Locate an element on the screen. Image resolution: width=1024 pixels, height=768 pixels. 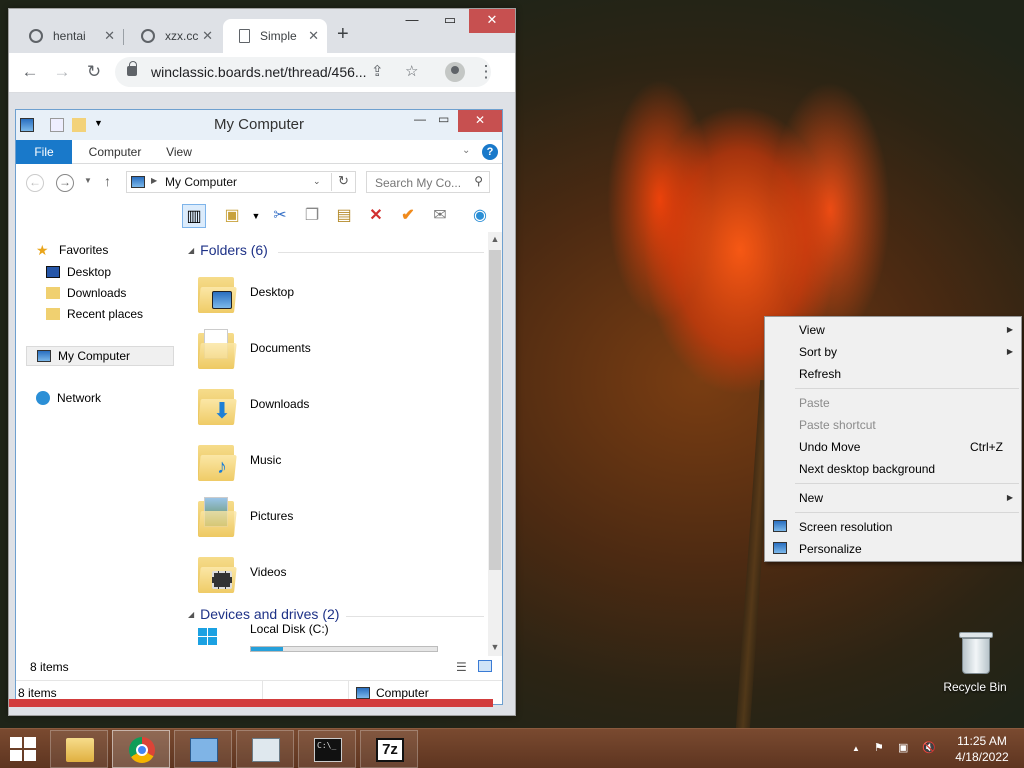
scroll-up-arrow-icon: ▲ is located at coordinates (495, 239).